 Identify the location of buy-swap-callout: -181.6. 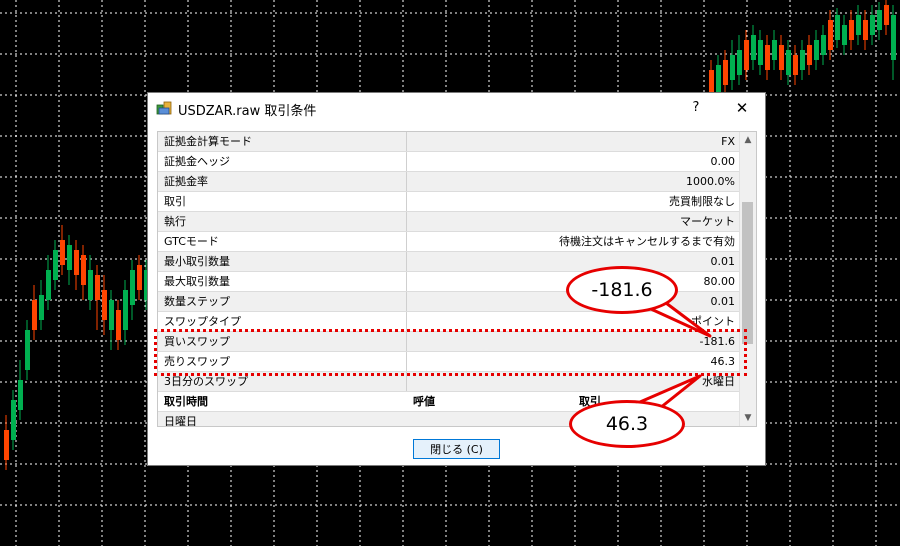
(622, 290).